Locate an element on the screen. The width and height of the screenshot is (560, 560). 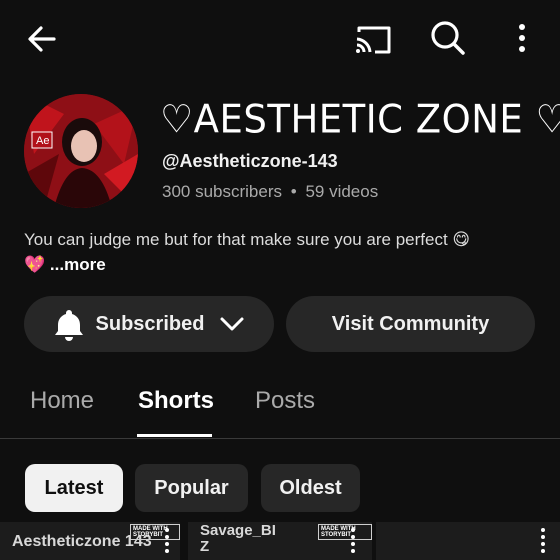
video-count: 59 videos is located at coordinates (342, 191).